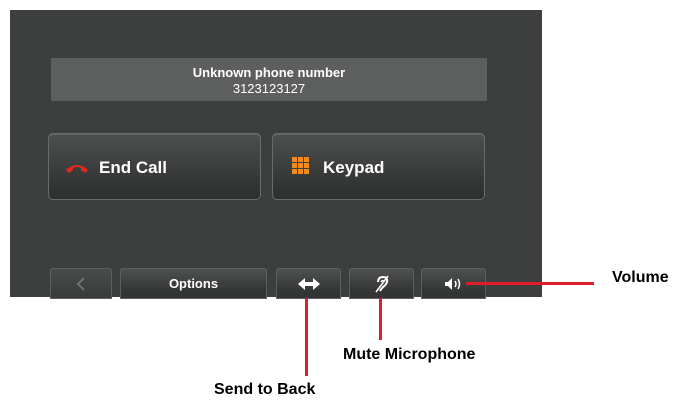 The height and width of the screenshot is (403, 690). I want to click on keypad-label: Keypad, so click(354, 167).